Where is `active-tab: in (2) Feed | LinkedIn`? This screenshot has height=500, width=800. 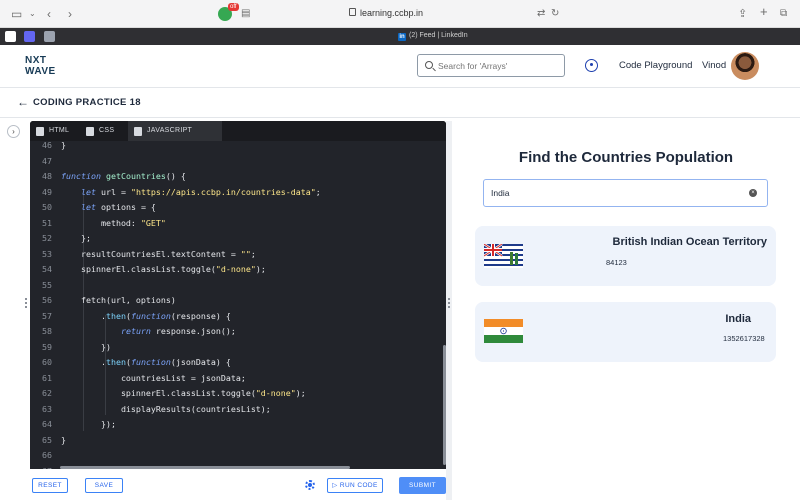 active-tab: in (2) Feed | LinkedIn is located at coordinates (433, 36).